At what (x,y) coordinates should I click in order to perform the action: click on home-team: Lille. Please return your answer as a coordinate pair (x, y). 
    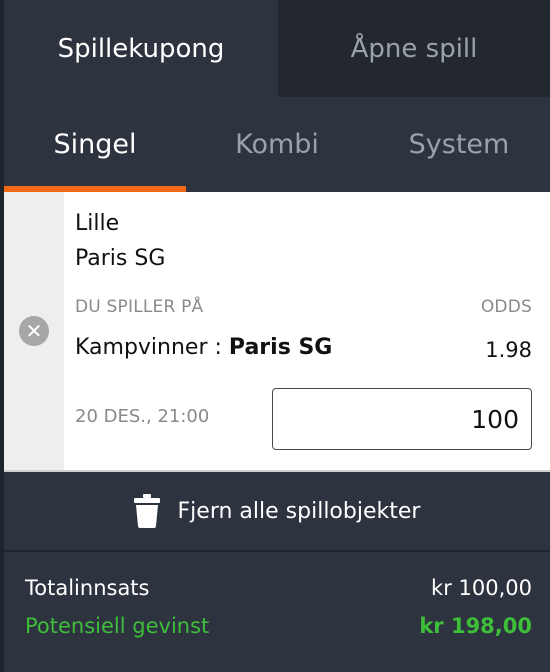
    Looking at the image, I should click on (97, 223).